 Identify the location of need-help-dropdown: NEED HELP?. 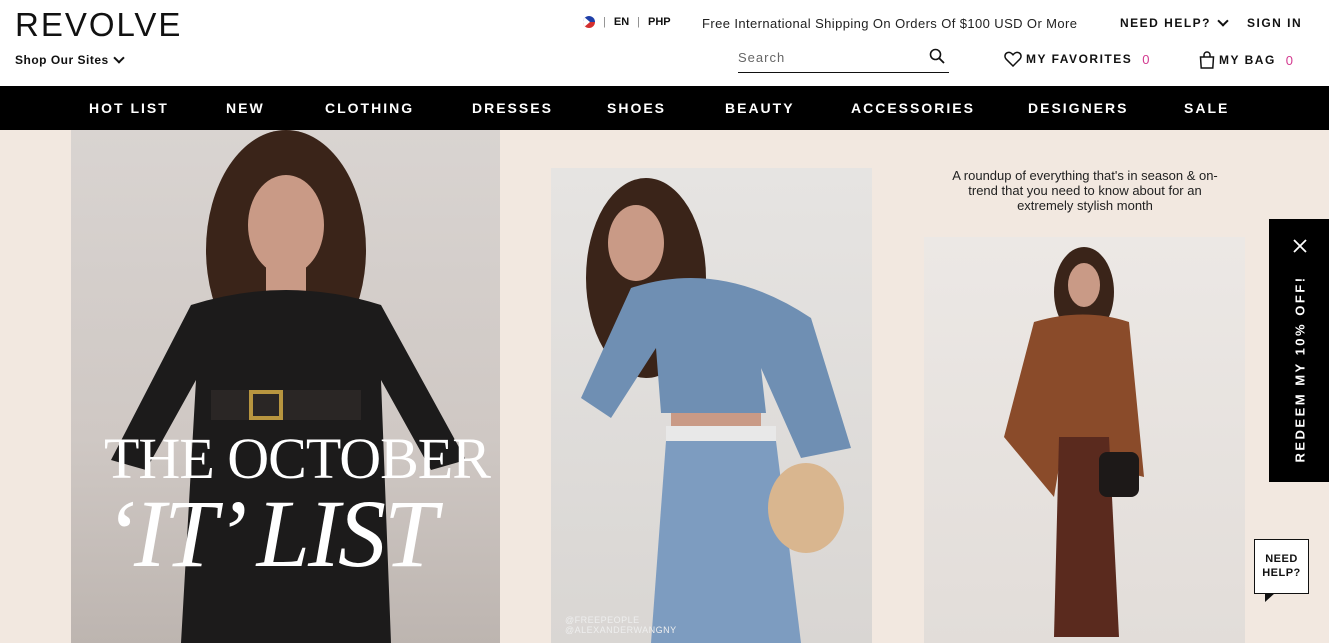
(1174, 22).